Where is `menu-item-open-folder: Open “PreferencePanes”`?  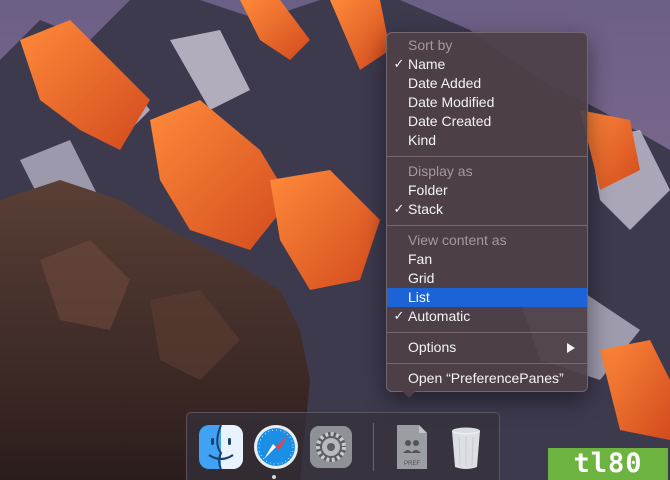
menu-item-open-folder: Open “PreferencePanes” is located at coordinates (487, 378).